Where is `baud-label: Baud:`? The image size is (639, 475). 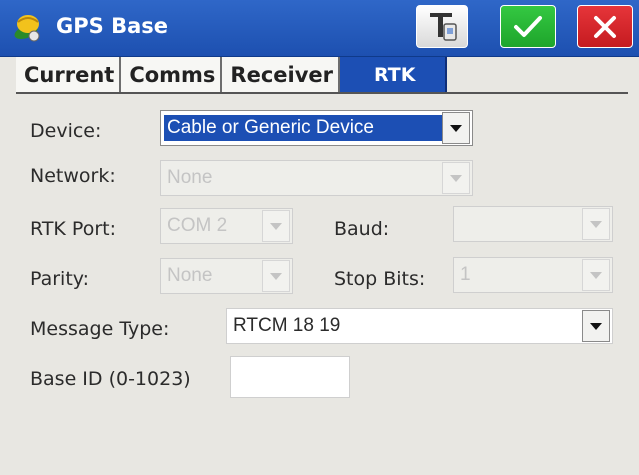 baud-label: Baud: is located at coordinates (362, 229).